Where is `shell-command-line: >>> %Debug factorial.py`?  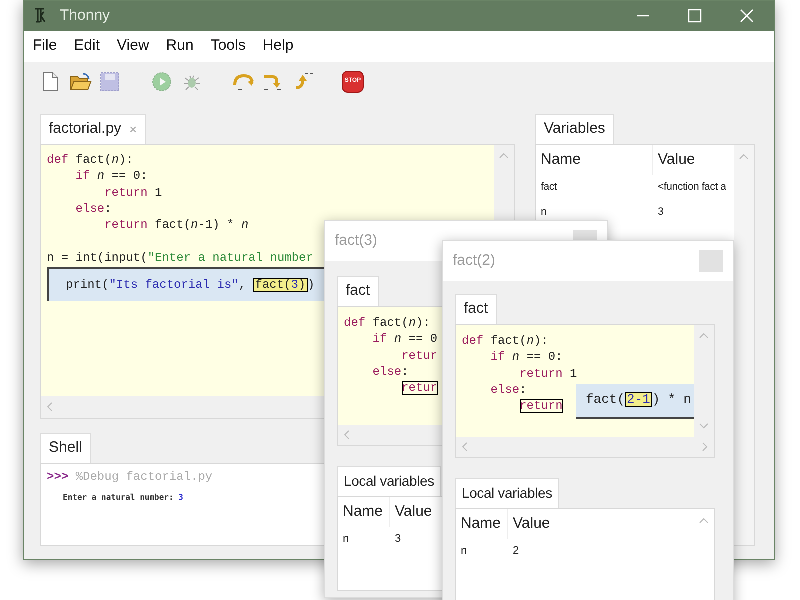
shell-command-line: >>> %Debug factorial.py is located at coordinates (130, 477).